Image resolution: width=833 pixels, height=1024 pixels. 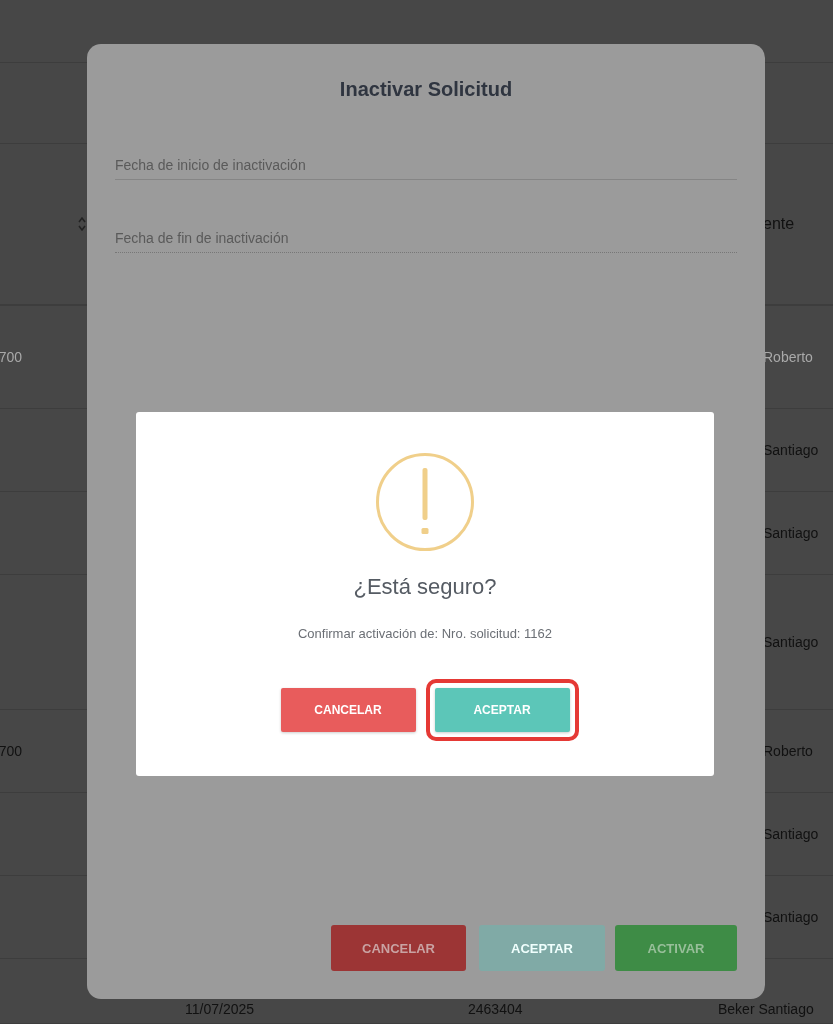 I want to click on warning-icon, so click(x=425, y=502).